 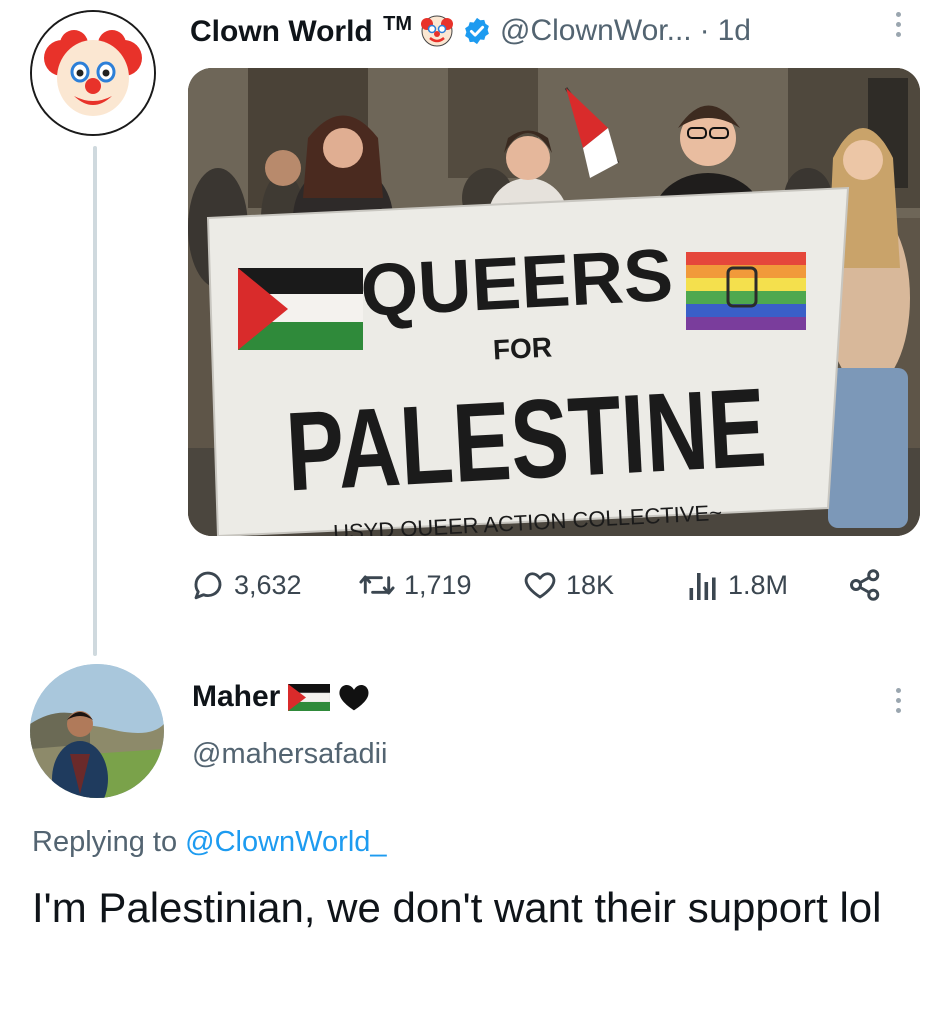 What do you see at coordinates (702, 586) in the screenshot?
I see `views-chart-icon` at bounding box center [702, 586].